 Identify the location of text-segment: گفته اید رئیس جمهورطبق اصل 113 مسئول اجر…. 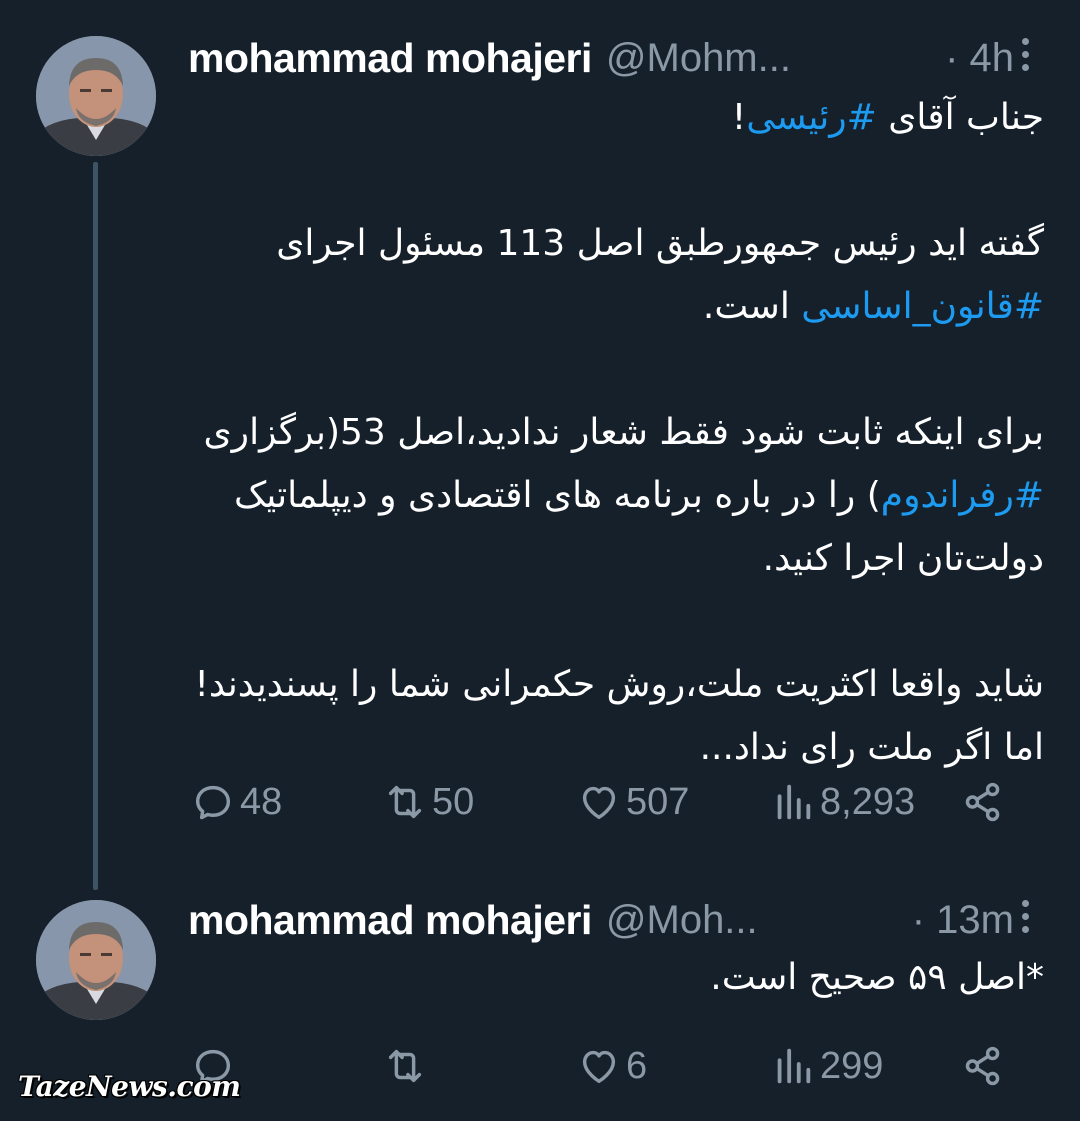
(660, 243).